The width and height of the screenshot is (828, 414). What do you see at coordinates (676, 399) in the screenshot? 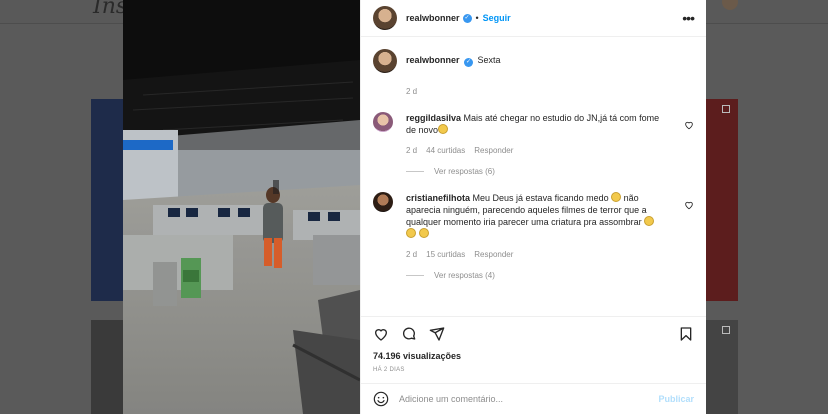
I see `publish-button: Publicar` at bounding box center [676, 399].